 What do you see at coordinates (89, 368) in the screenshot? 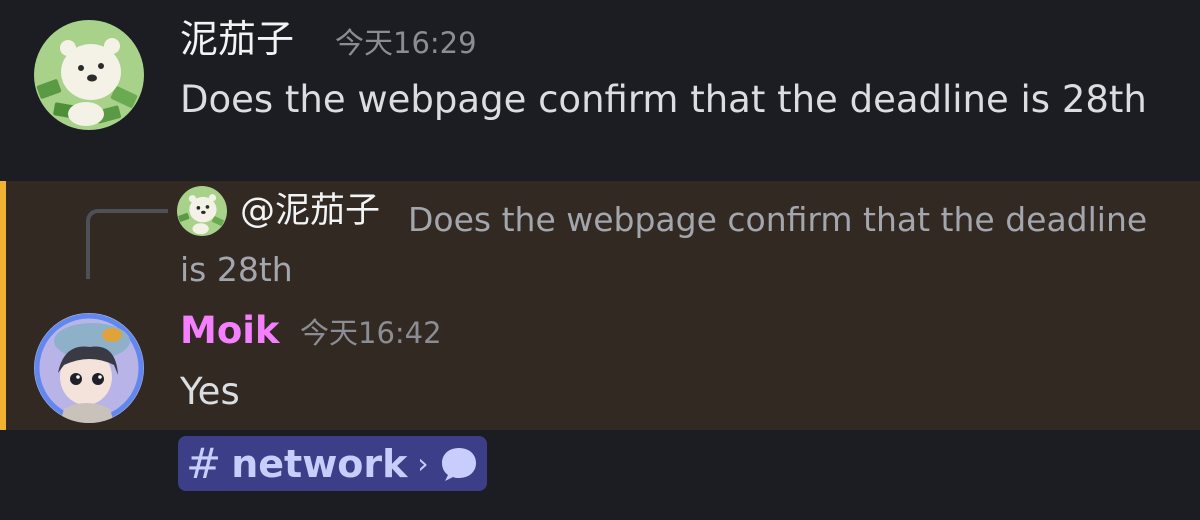
I see `girl-avatar-icon` at bounding box center [89, 368].